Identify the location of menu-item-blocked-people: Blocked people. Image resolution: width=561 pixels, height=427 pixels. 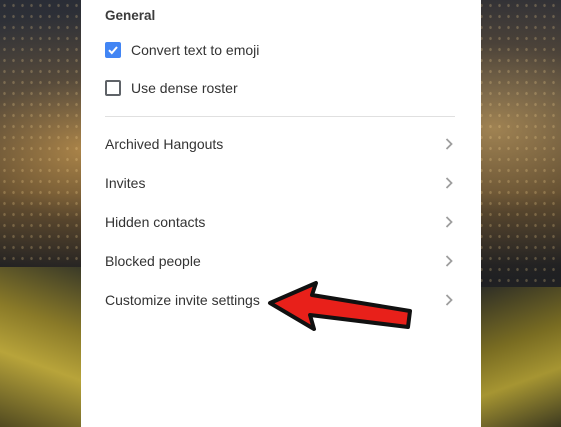
(281, 260).